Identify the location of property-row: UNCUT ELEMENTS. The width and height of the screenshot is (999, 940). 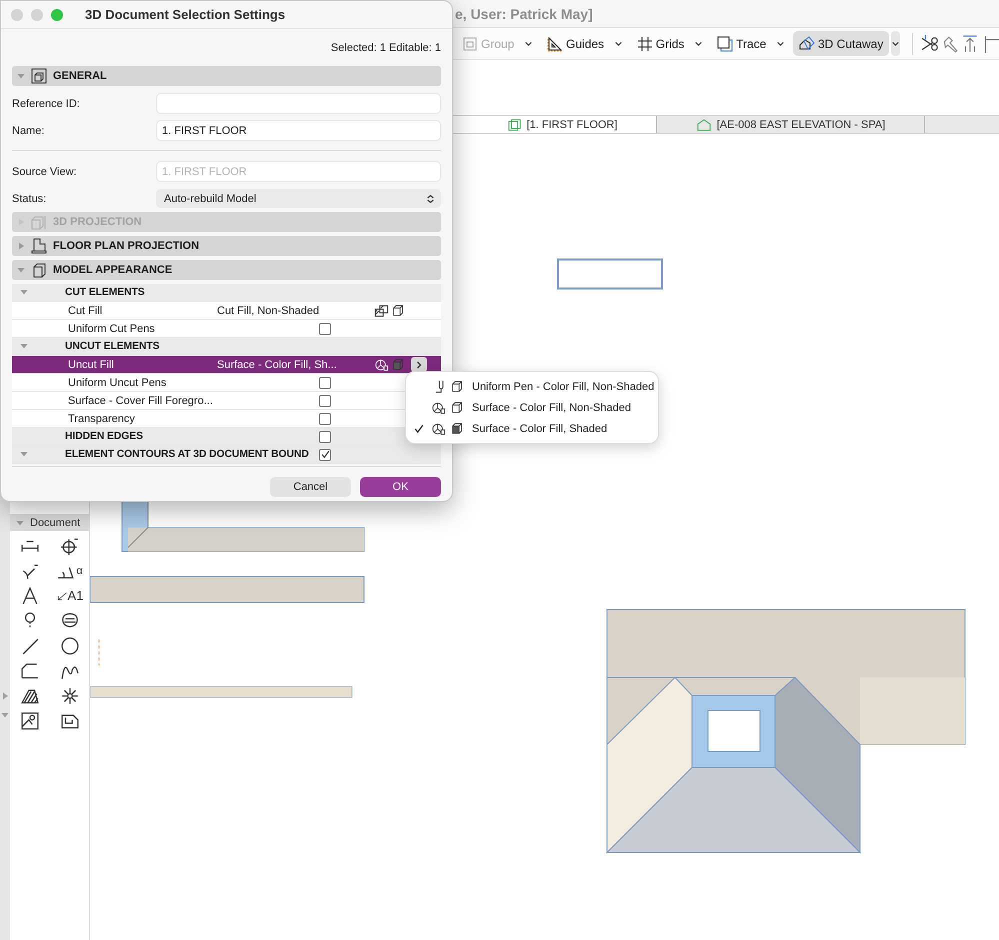
(226, 347).